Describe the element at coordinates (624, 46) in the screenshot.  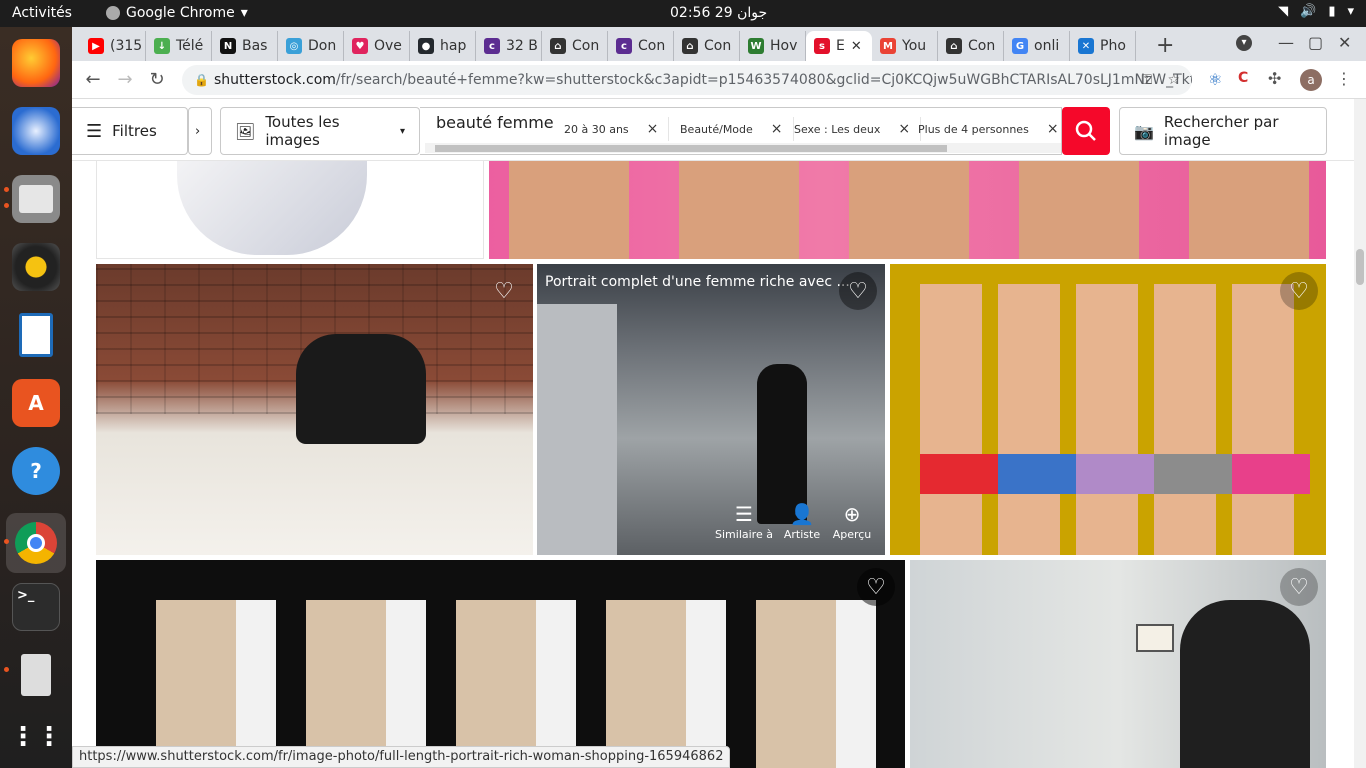
I see `favicon-icon: c` at that location.